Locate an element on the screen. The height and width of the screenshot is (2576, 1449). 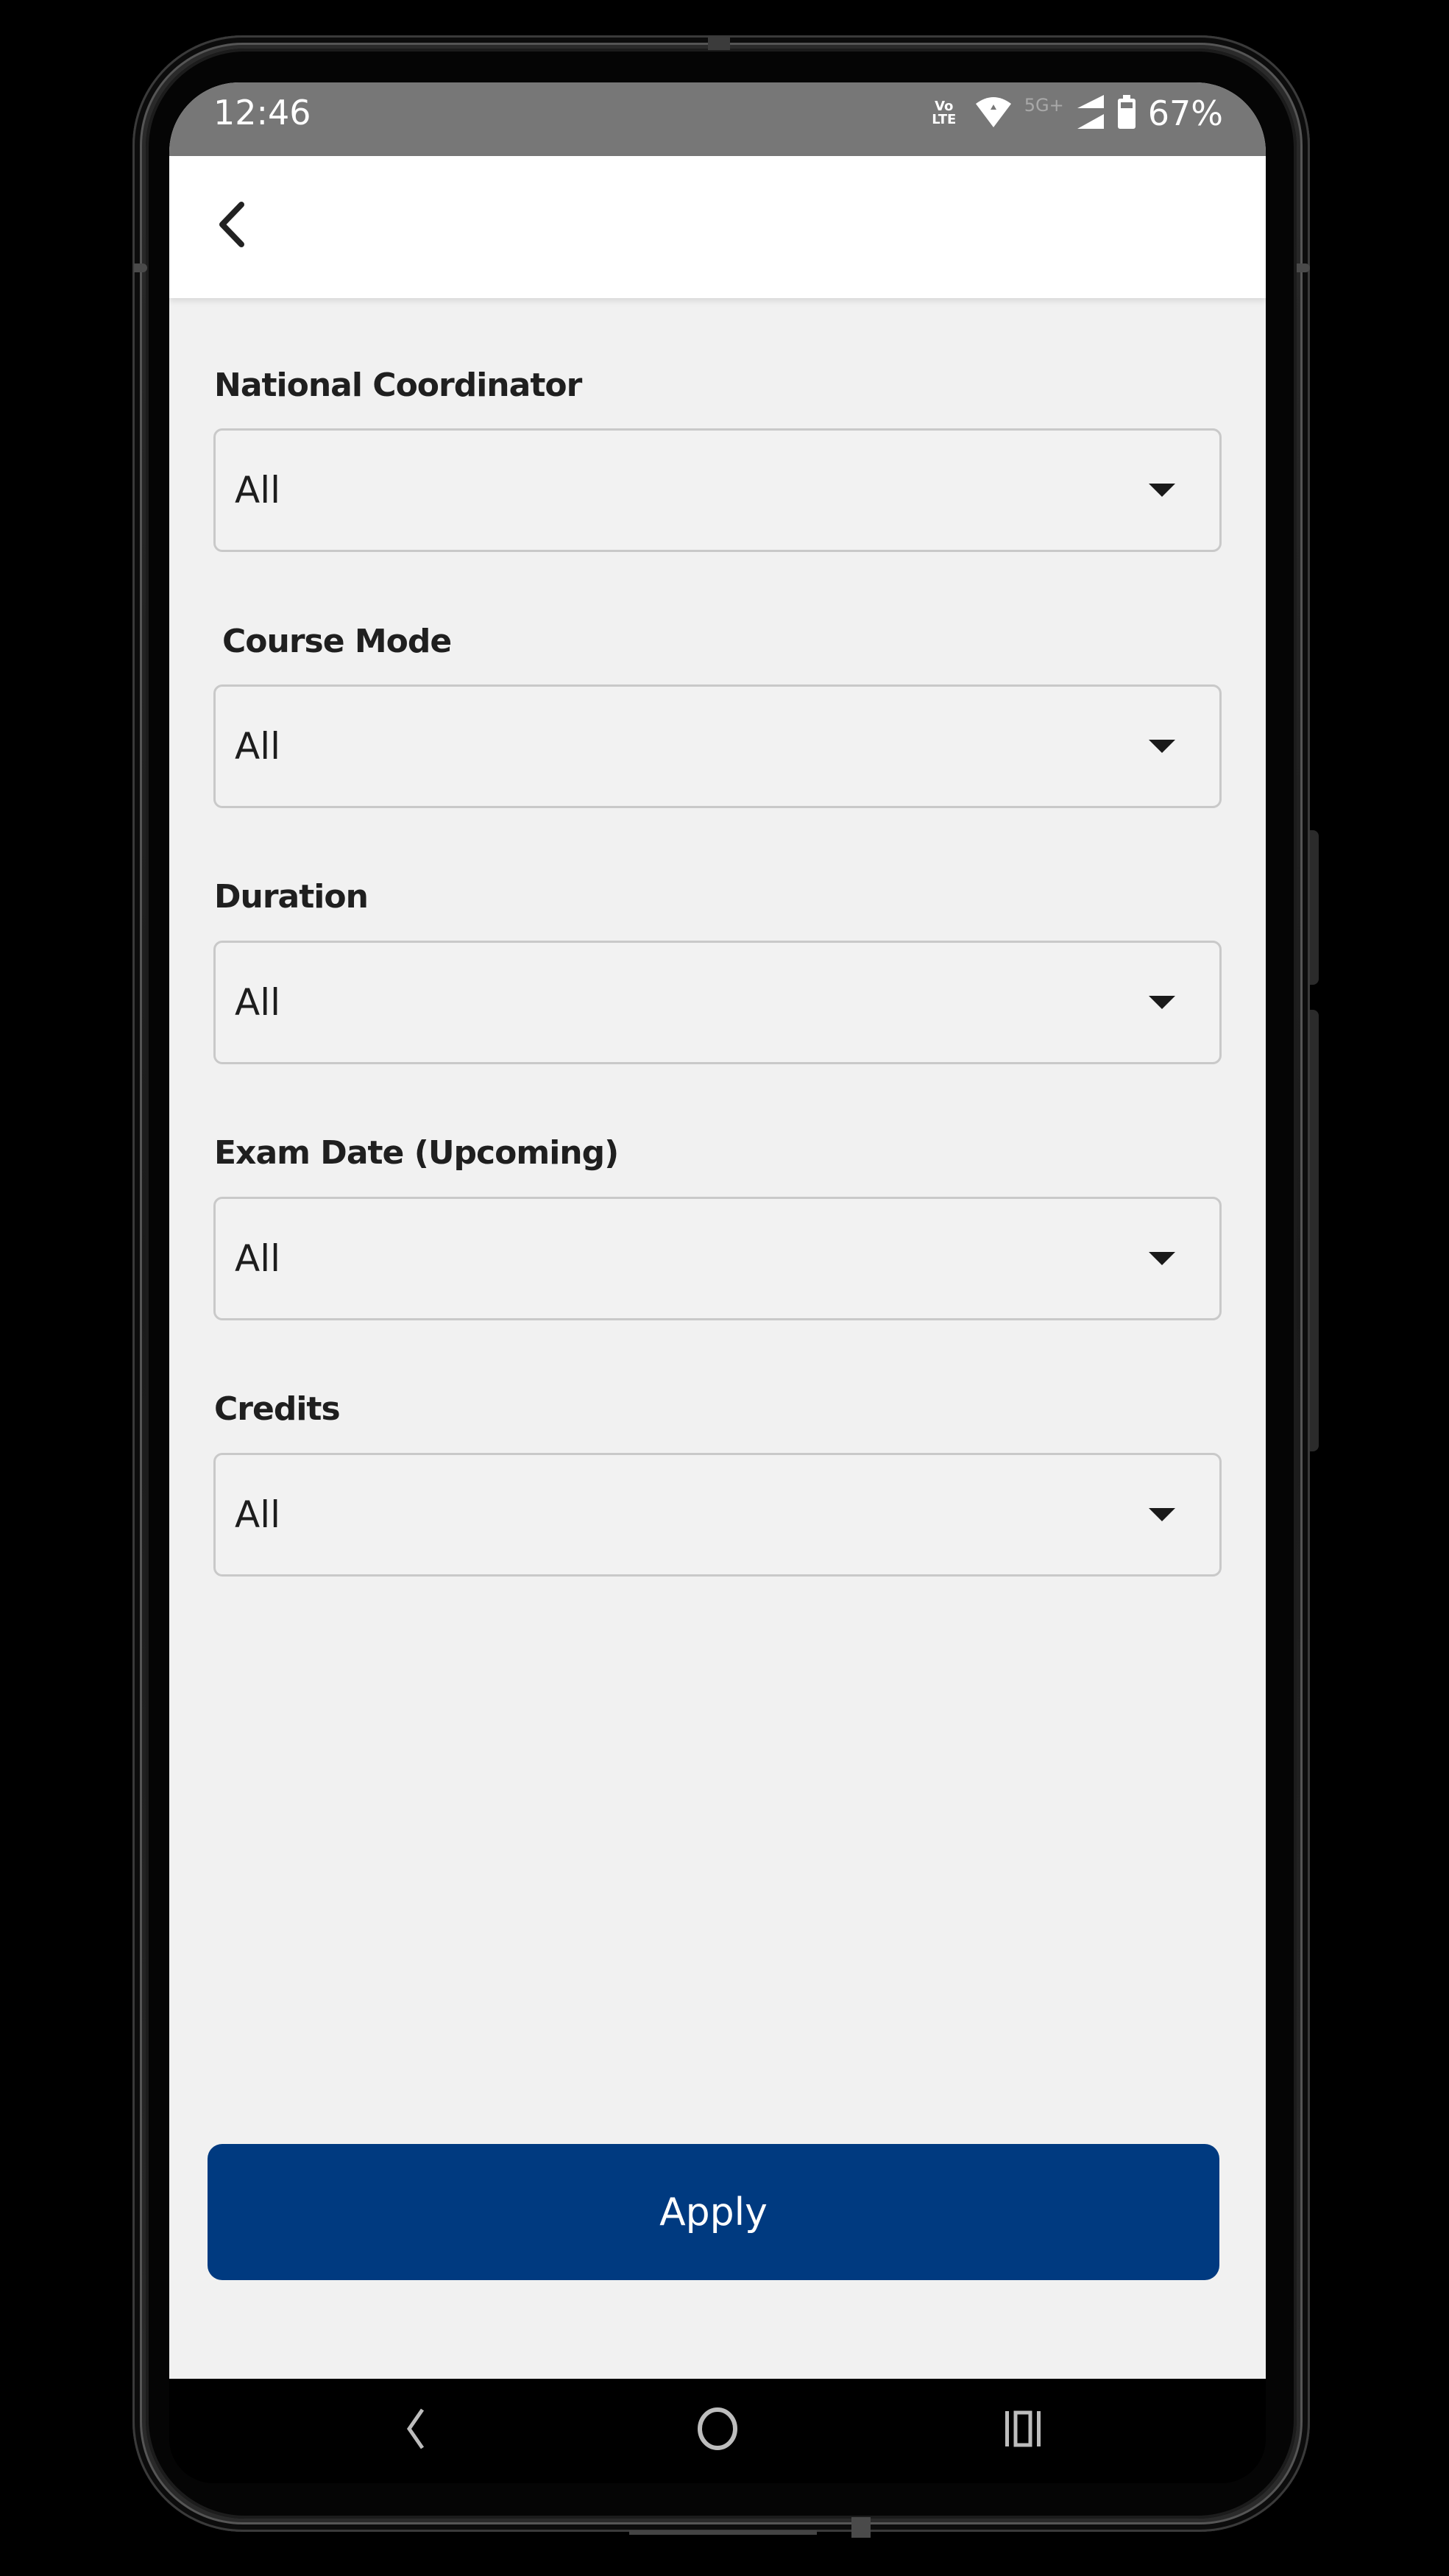
signal-icon is located at coordinates (1090, 113).